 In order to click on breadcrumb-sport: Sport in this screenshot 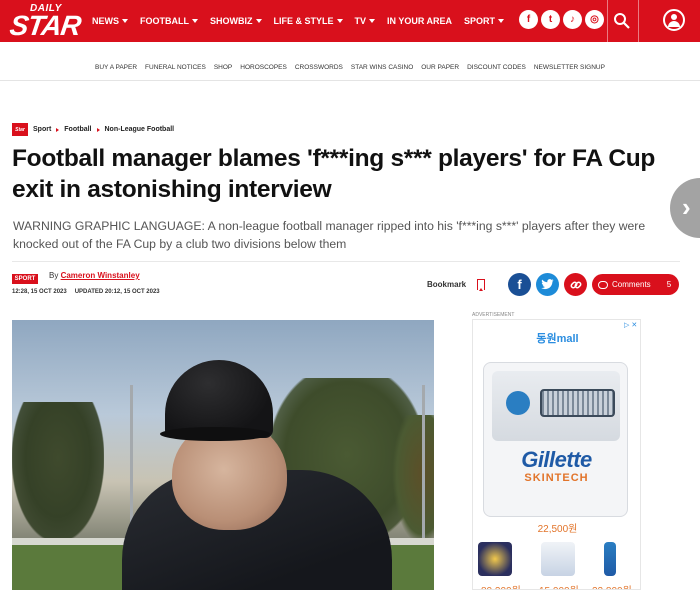, I will do `click(42, 129)`.